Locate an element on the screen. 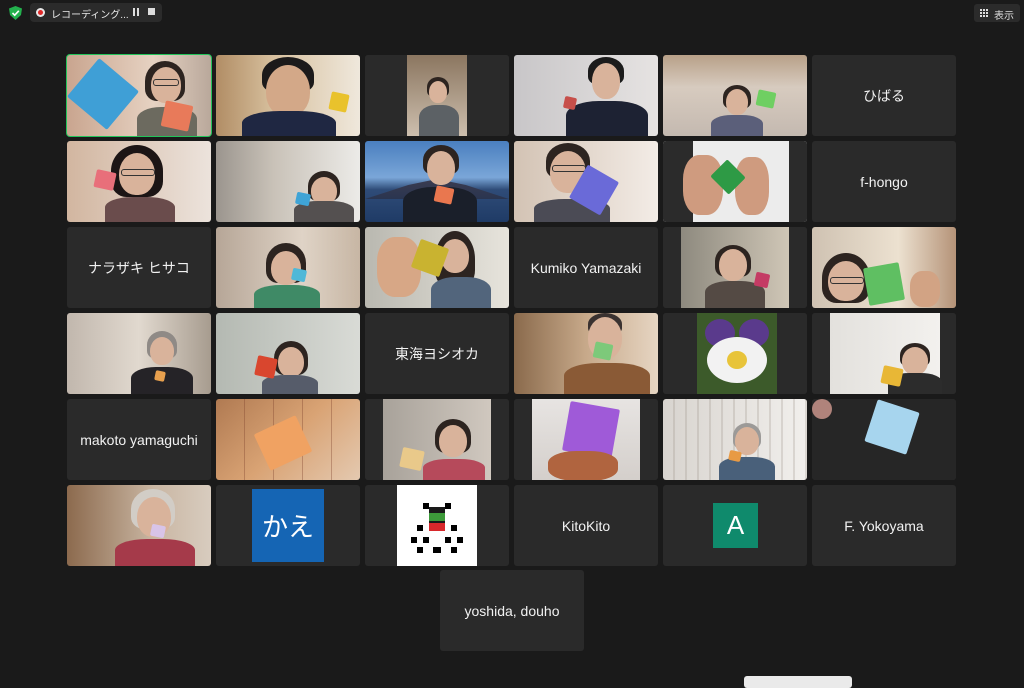 The height and width of the screenshot is (688, 1024). video-tile-r1c2 is located at coordinates (288, 95).